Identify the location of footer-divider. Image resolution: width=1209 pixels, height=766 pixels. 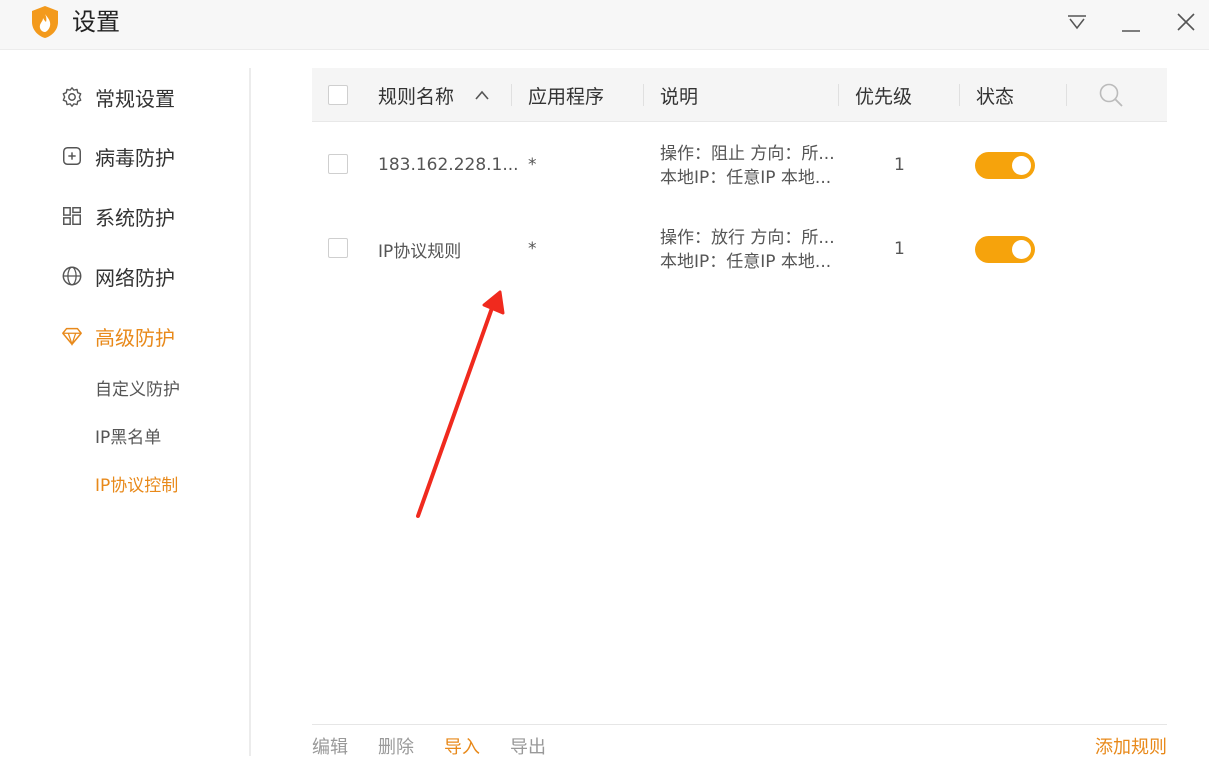
(739, 724).